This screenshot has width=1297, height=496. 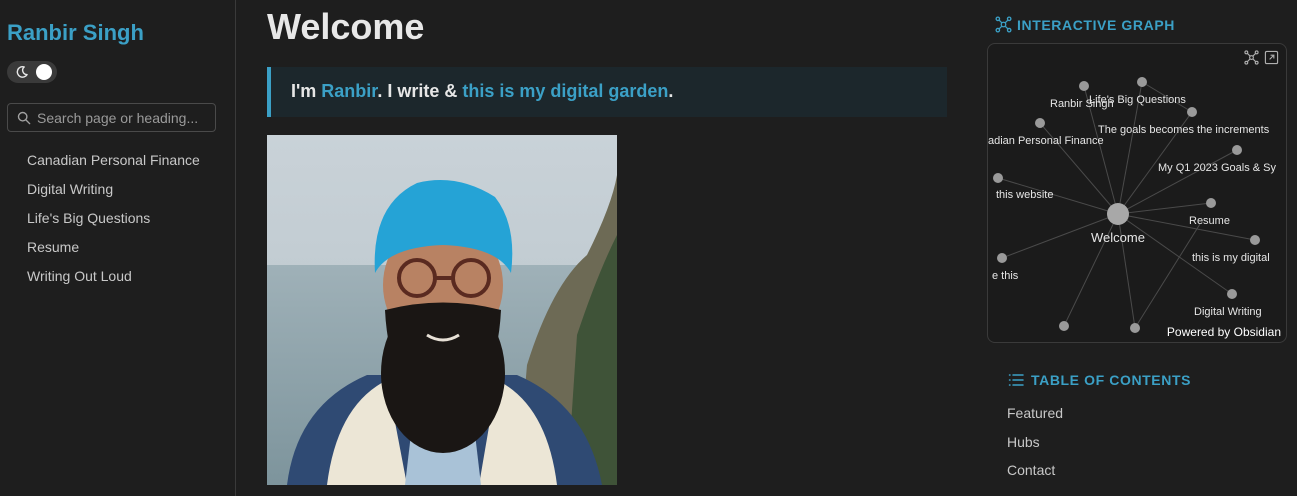 I want to click on sidebar-item-canadian-personal-finance: Canadian Personal Finance, so click(x=113, y=165).